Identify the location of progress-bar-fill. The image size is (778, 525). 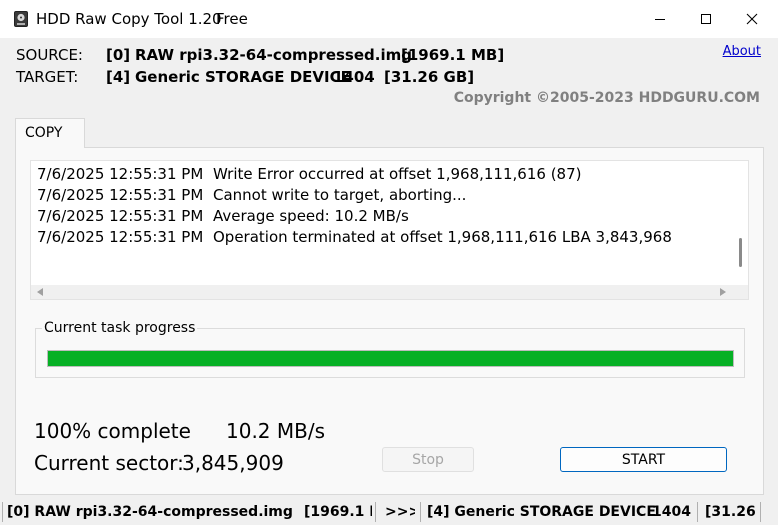
(390, 358).